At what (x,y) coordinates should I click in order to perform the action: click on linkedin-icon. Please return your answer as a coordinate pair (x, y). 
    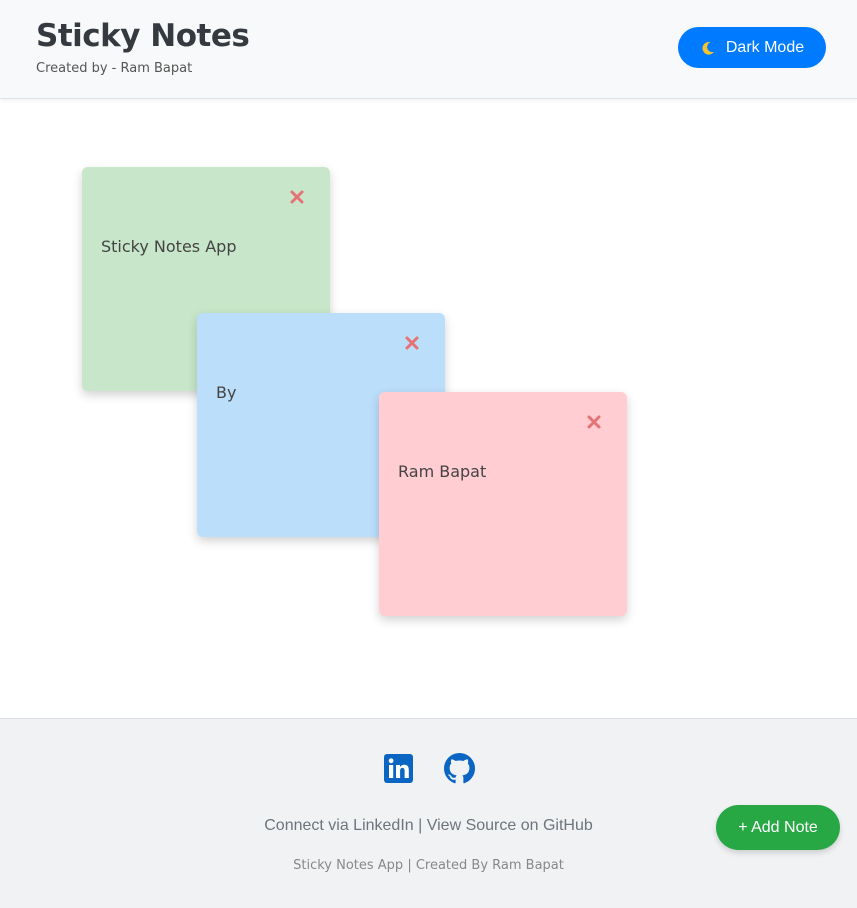
    Looking at the image, I should click on (398, 768).